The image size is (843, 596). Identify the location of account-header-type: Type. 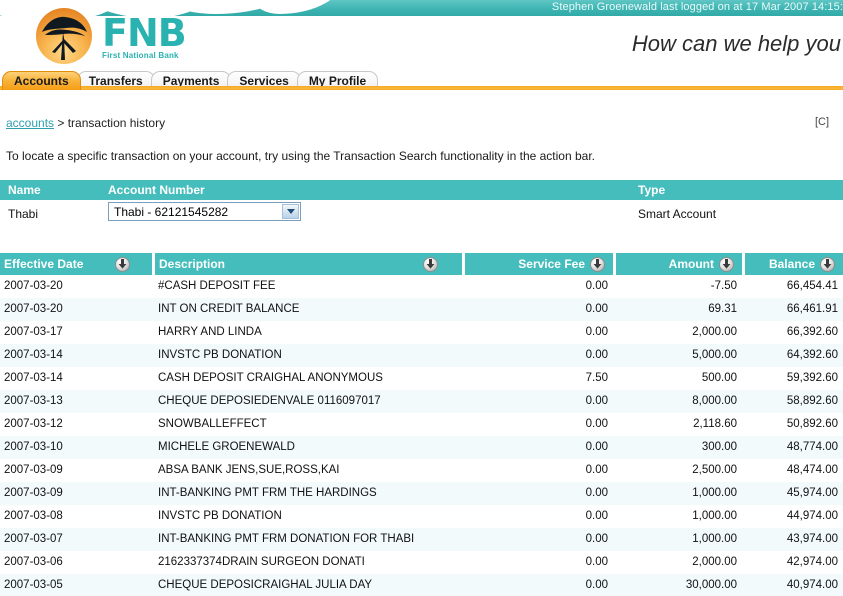
(652, 190).